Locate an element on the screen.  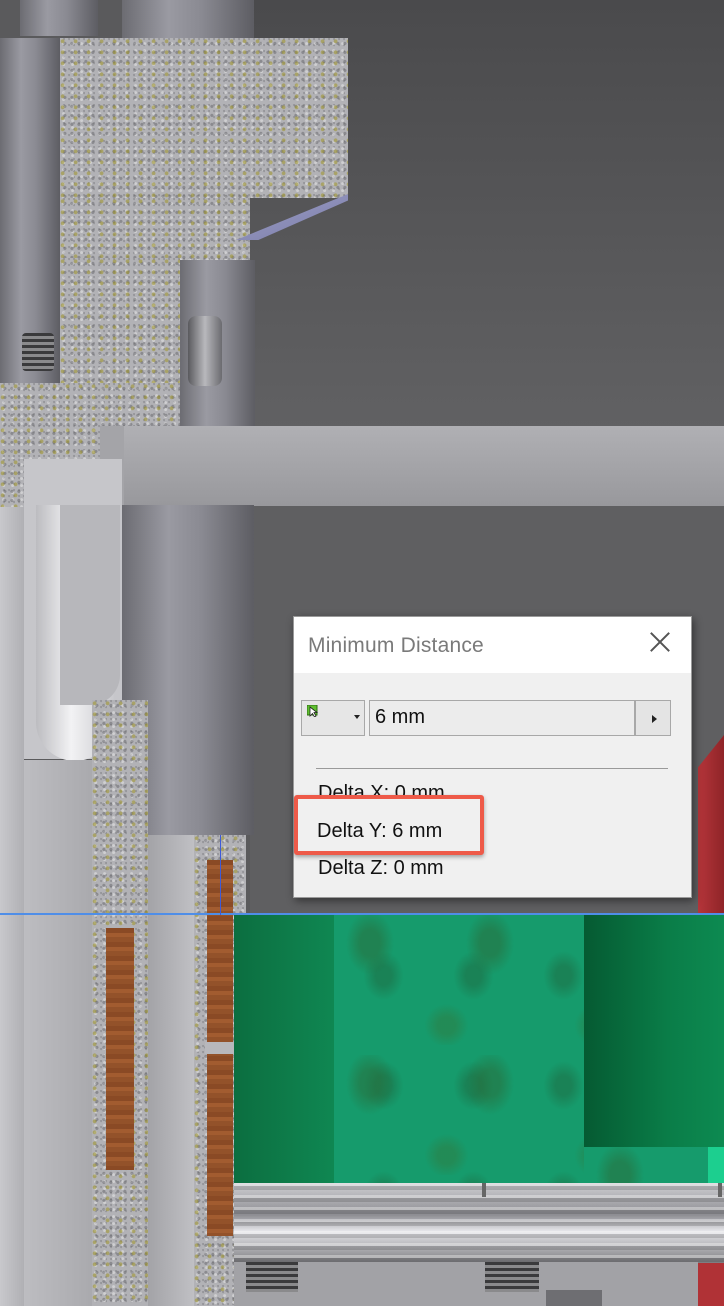
highlight-box: Delta Y: 6 mm is located at coordinates (389, 825).